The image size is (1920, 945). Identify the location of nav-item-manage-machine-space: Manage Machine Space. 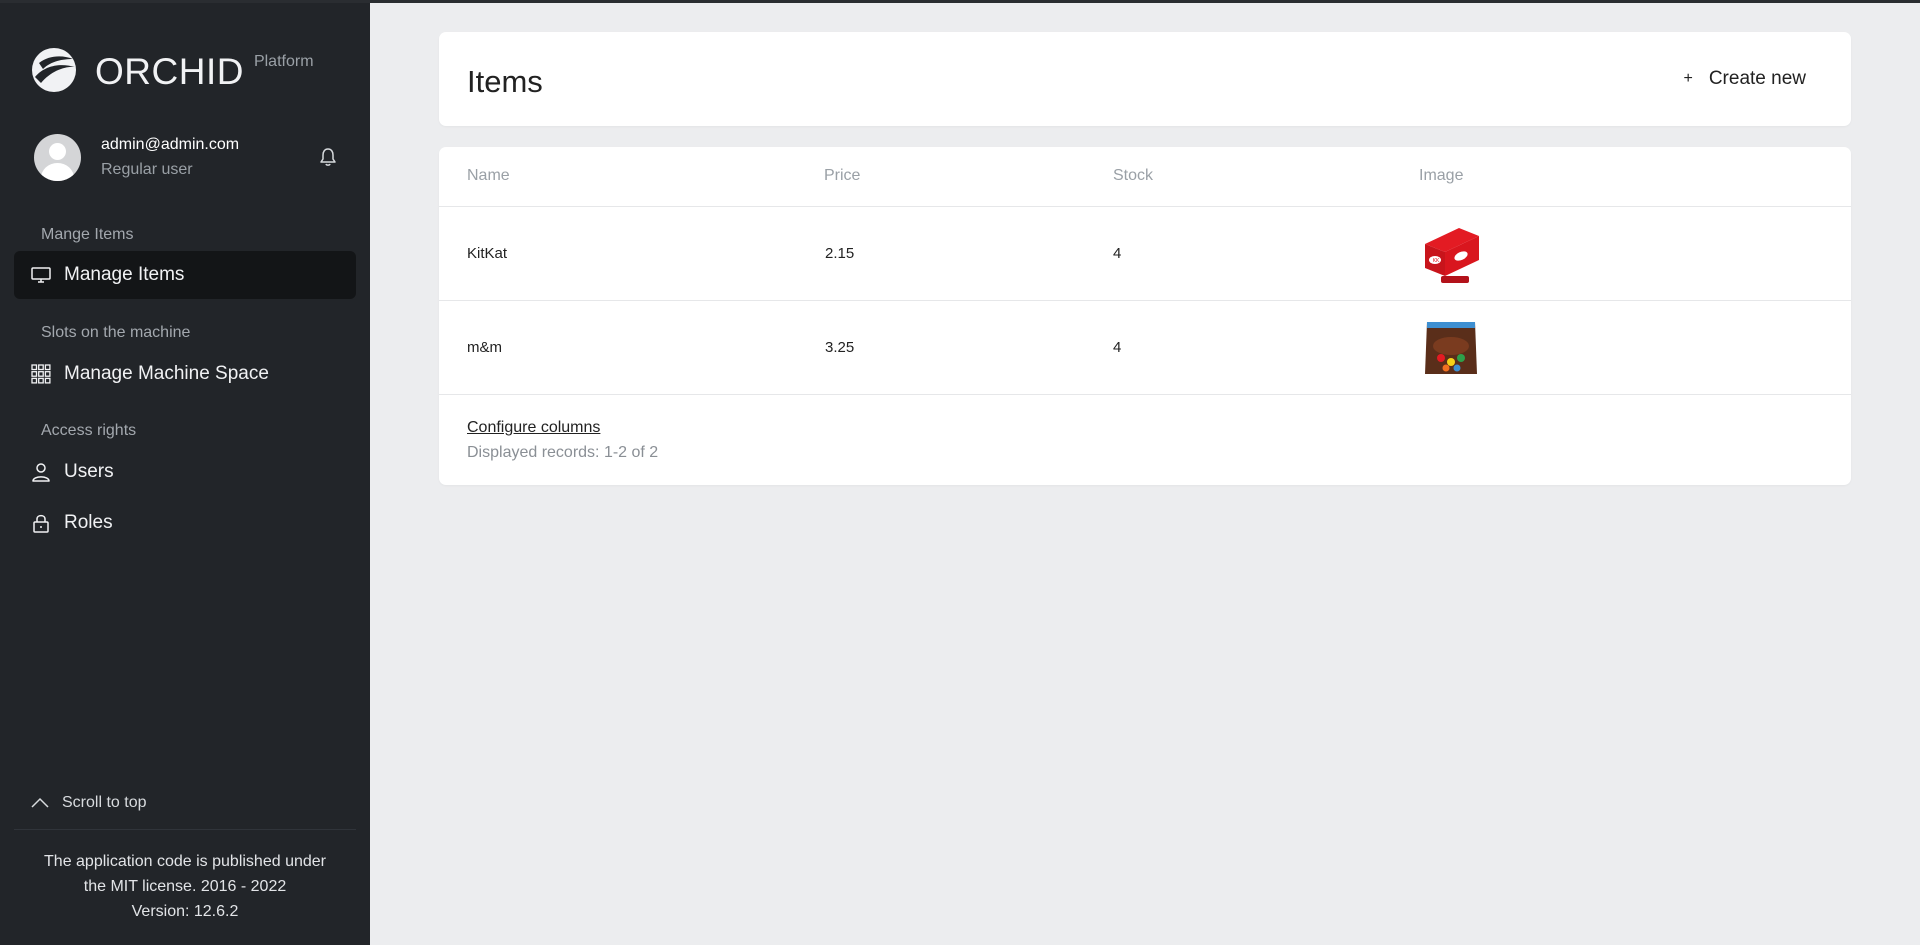
(185, 374).